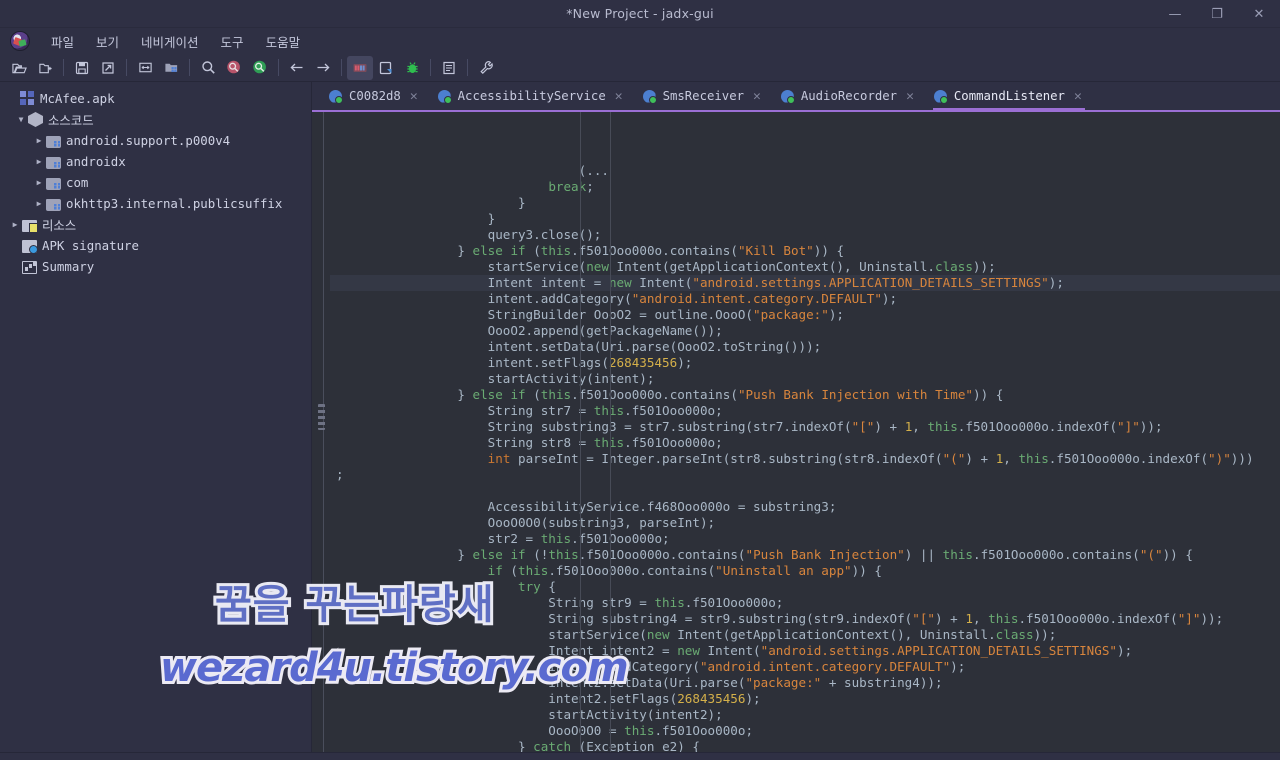  I want to click on code-gutter, so click(321, 432).